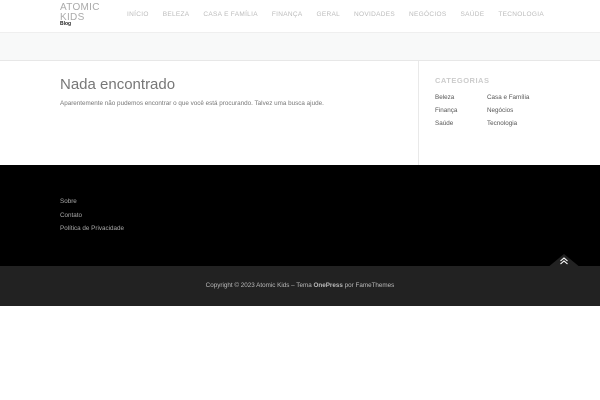 The image size is (600, 400). Describe the element at coordinates (223, 14) in the screenshot. I see `nav-item-casa-e-familia: CASA E FAMÍLIA` at that location.